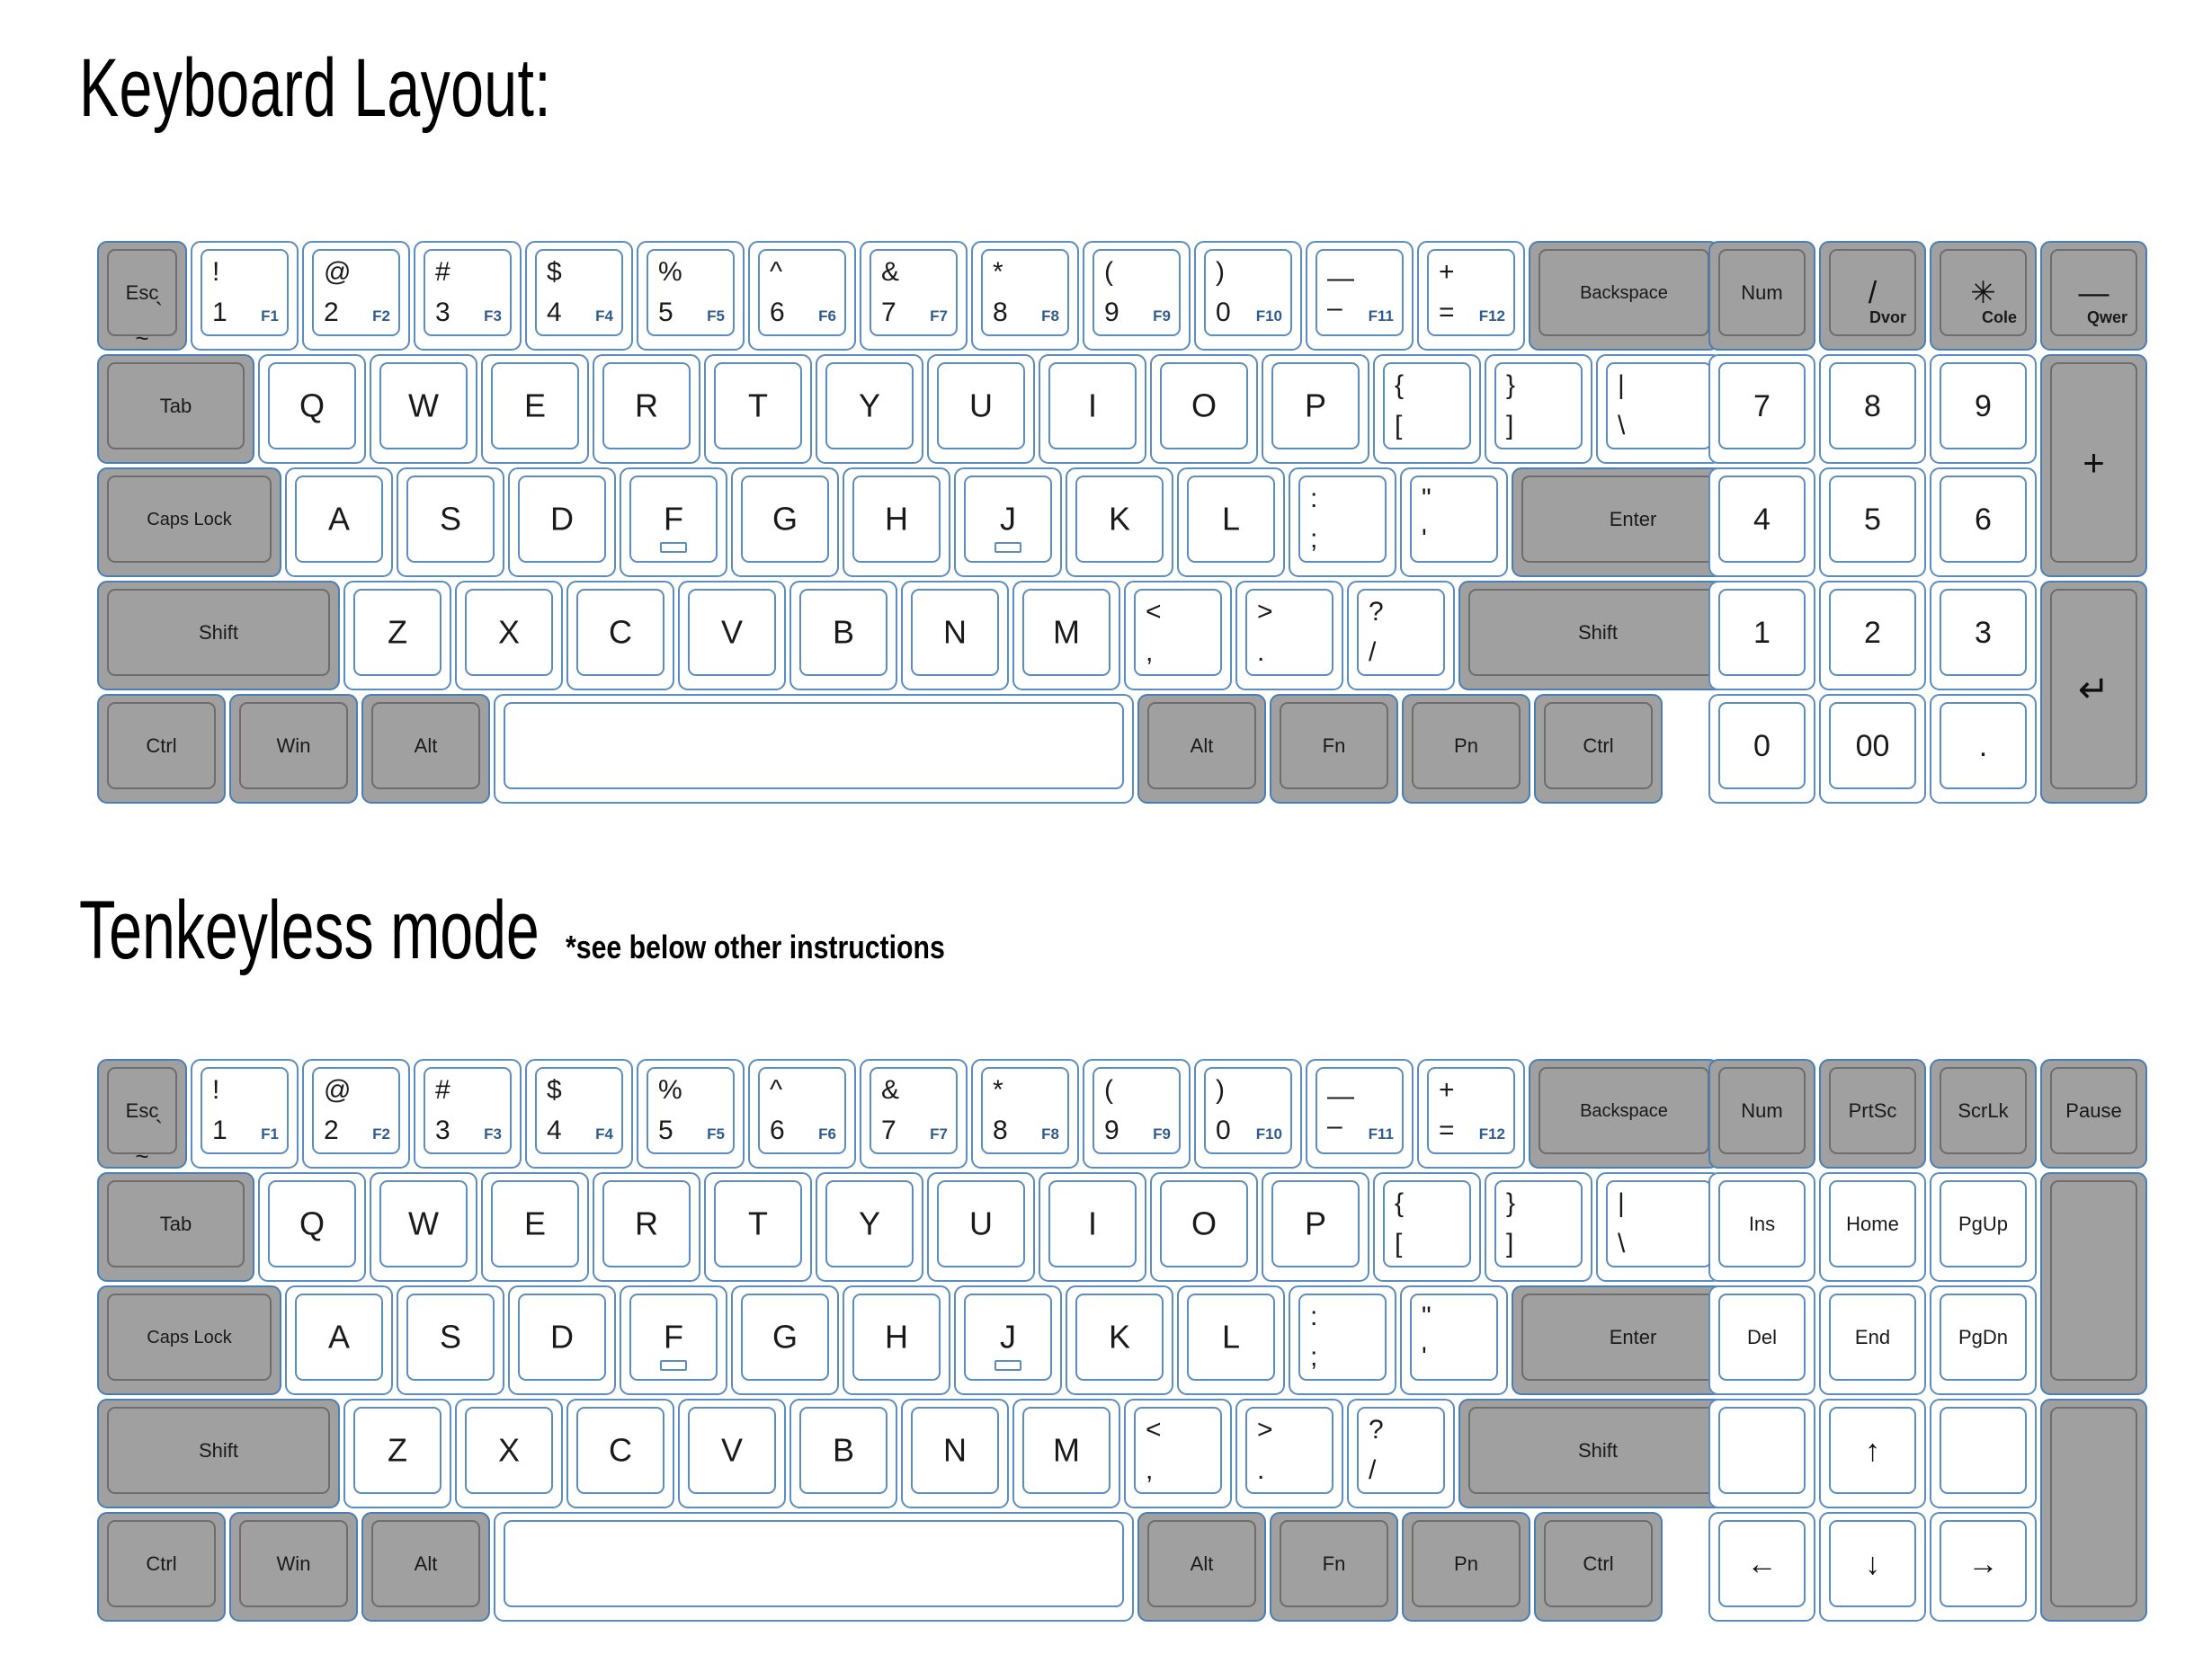 This screenshot has height=1663, width=2212. I want to click on key-equal: + = F12, so click(1471, 1114).